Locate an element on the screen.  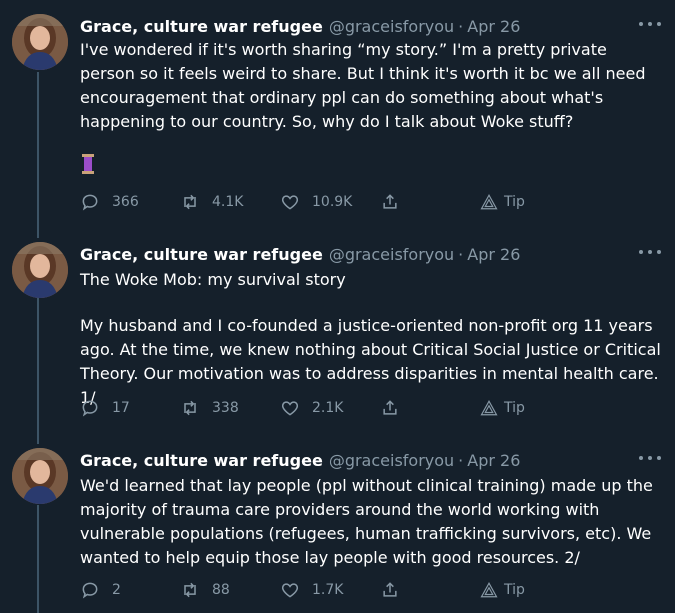
reply-button: 17 is located at coordinates (130, 408).